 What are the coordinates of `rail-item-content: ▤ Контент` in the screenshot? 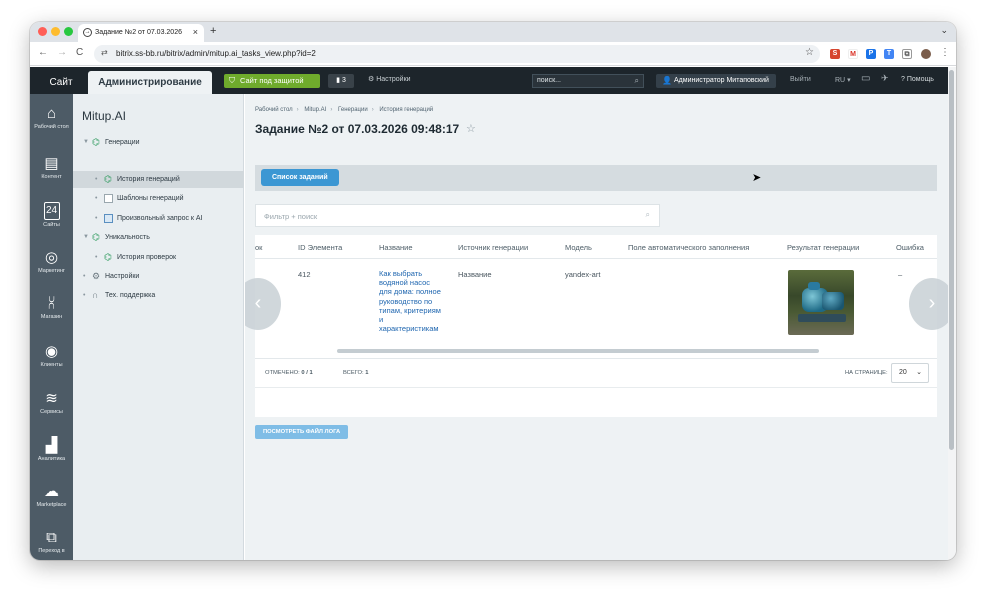 It's located at (51, 168).